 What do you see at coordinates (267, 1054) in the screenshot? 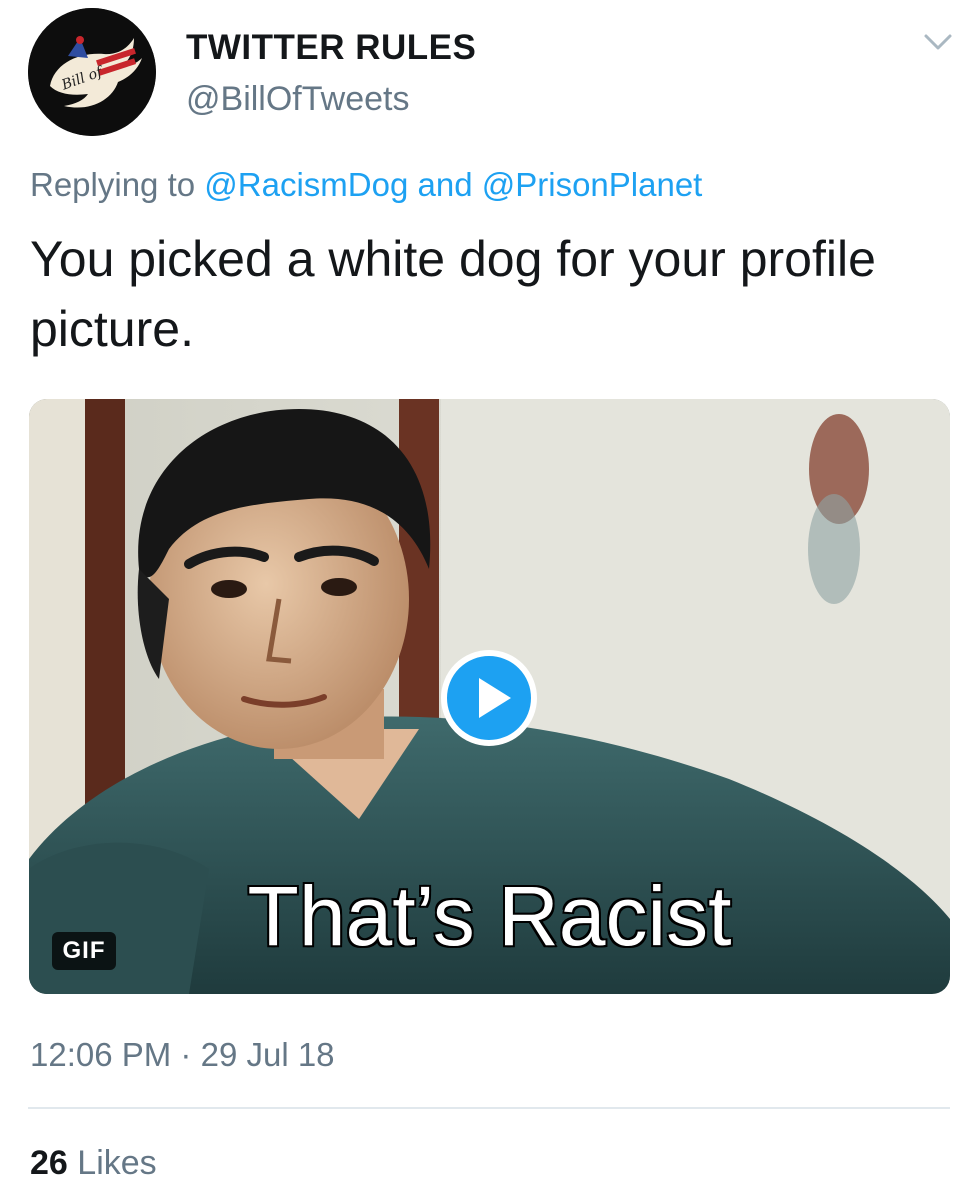
I see `tweet-date: 29 Jul 18` at bounding box center [267, 1054].